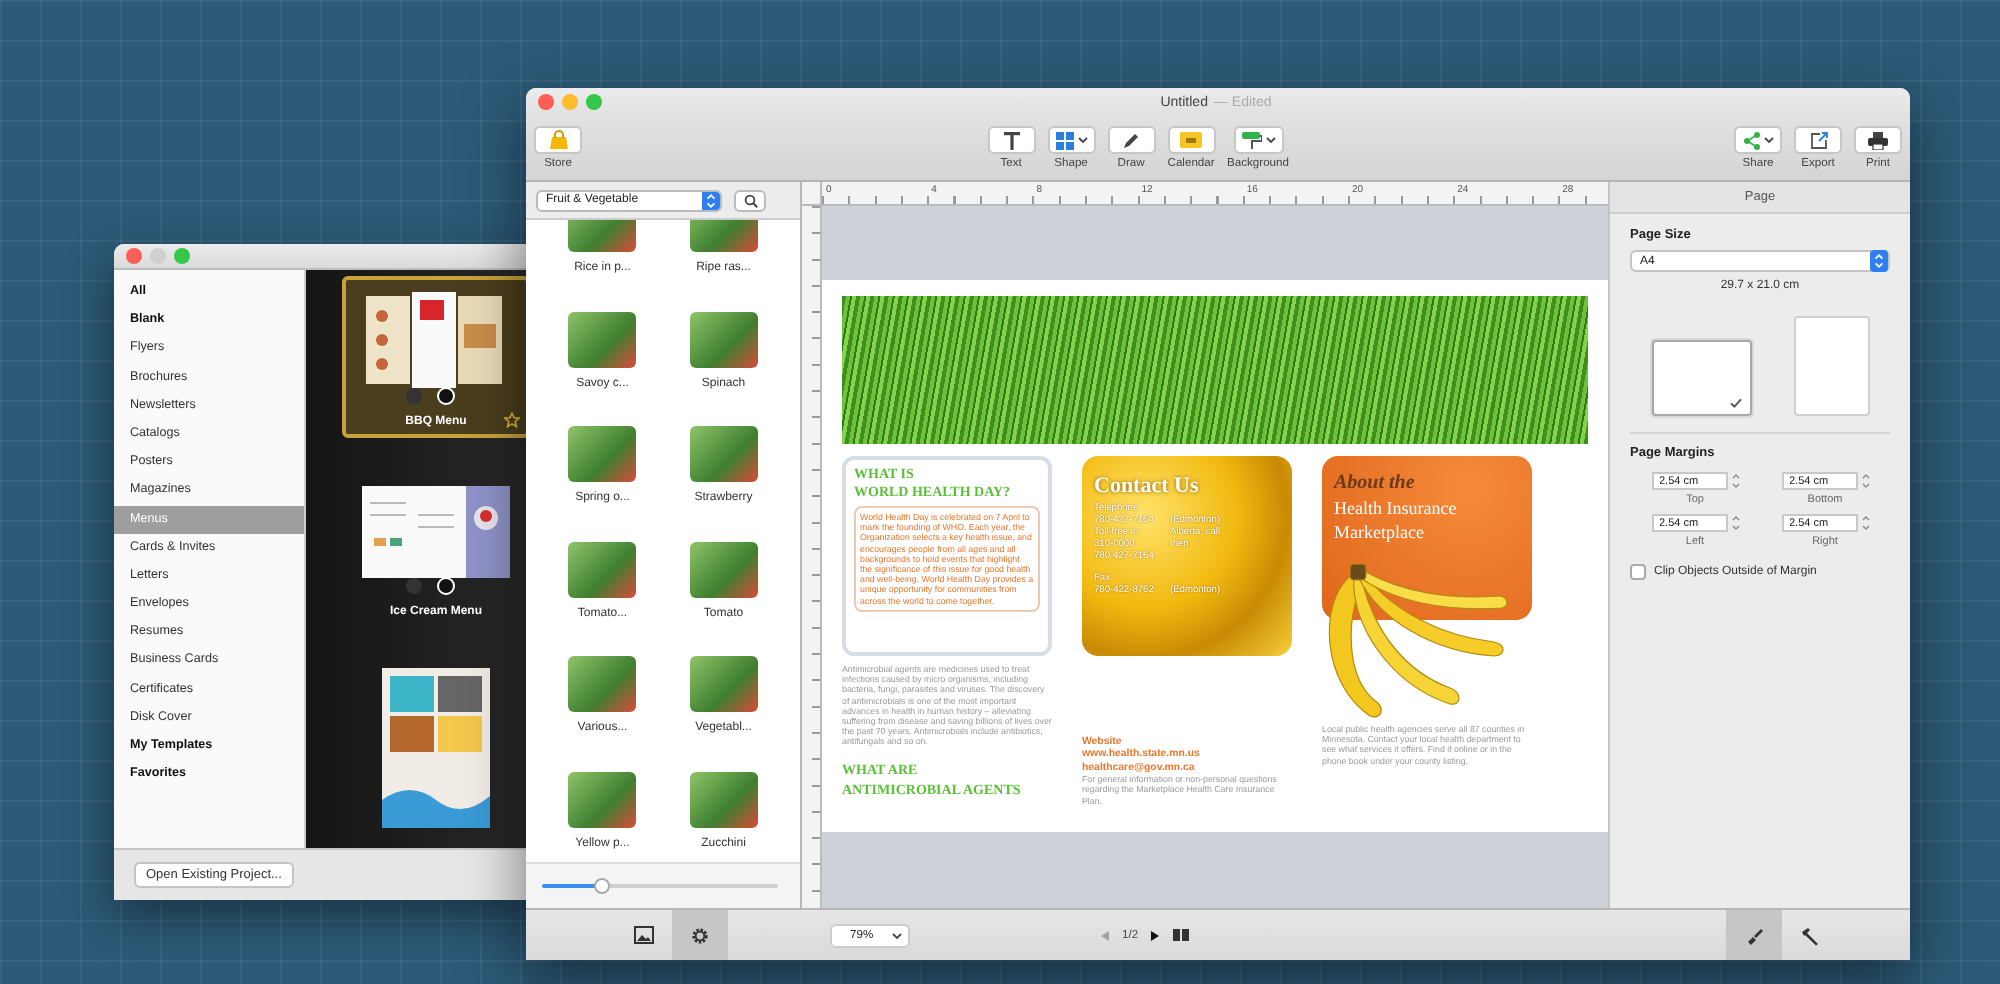 This screenshot has width=2000, height=984. I want to click on next-page-button, so click(1155, 935).